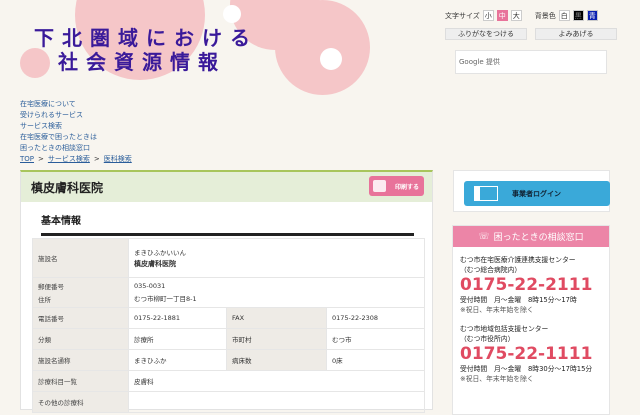 The height and width of the screenshot is (415, 640). I want to click on business-login-button: 事業者ログイン, so click(537, 193).